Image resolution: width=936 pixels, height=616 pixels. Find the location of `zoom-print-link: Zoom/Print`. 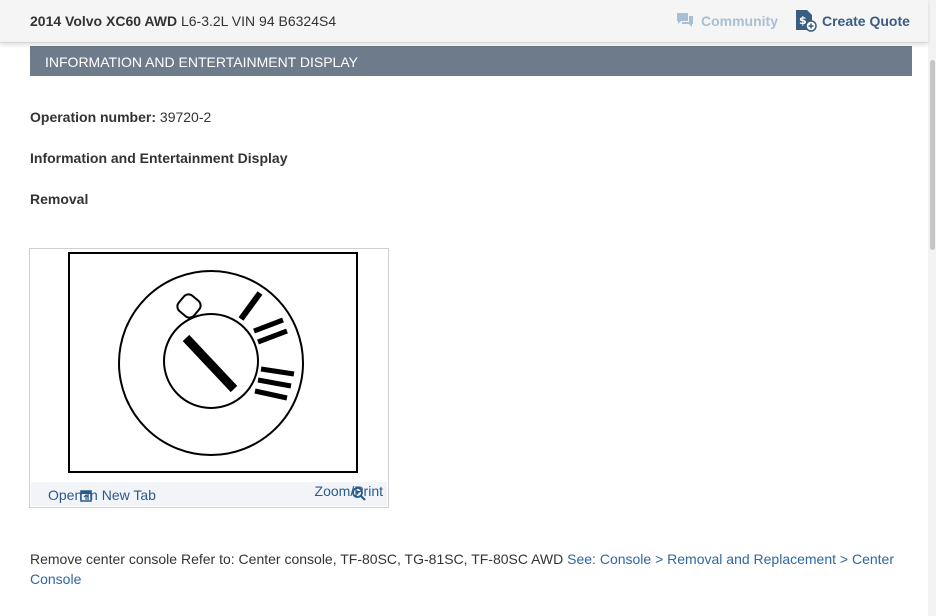

zoom-print-link: Zoom/Print is located at coordinates (348, 492).